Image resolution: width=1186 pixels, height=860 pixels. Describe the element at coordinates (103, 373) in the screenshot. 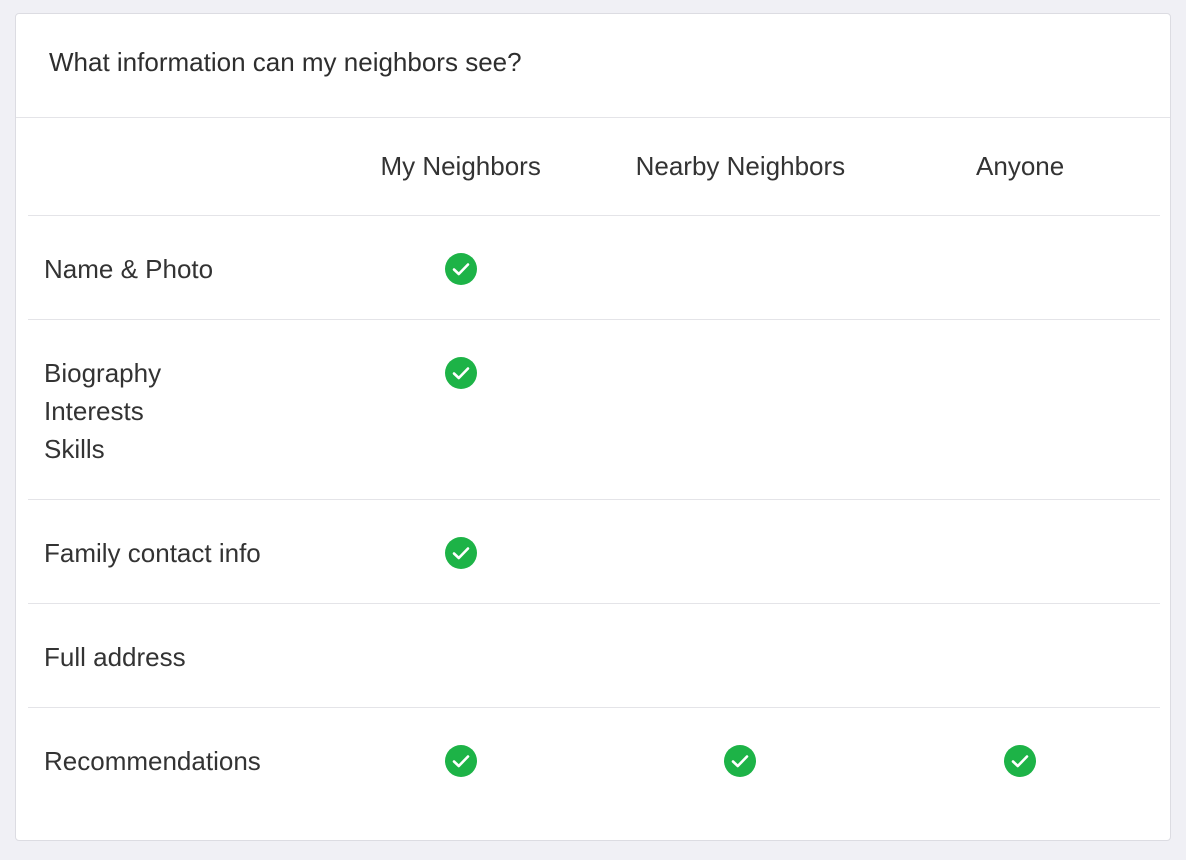

I see `row-label-line: Biography` at that location.